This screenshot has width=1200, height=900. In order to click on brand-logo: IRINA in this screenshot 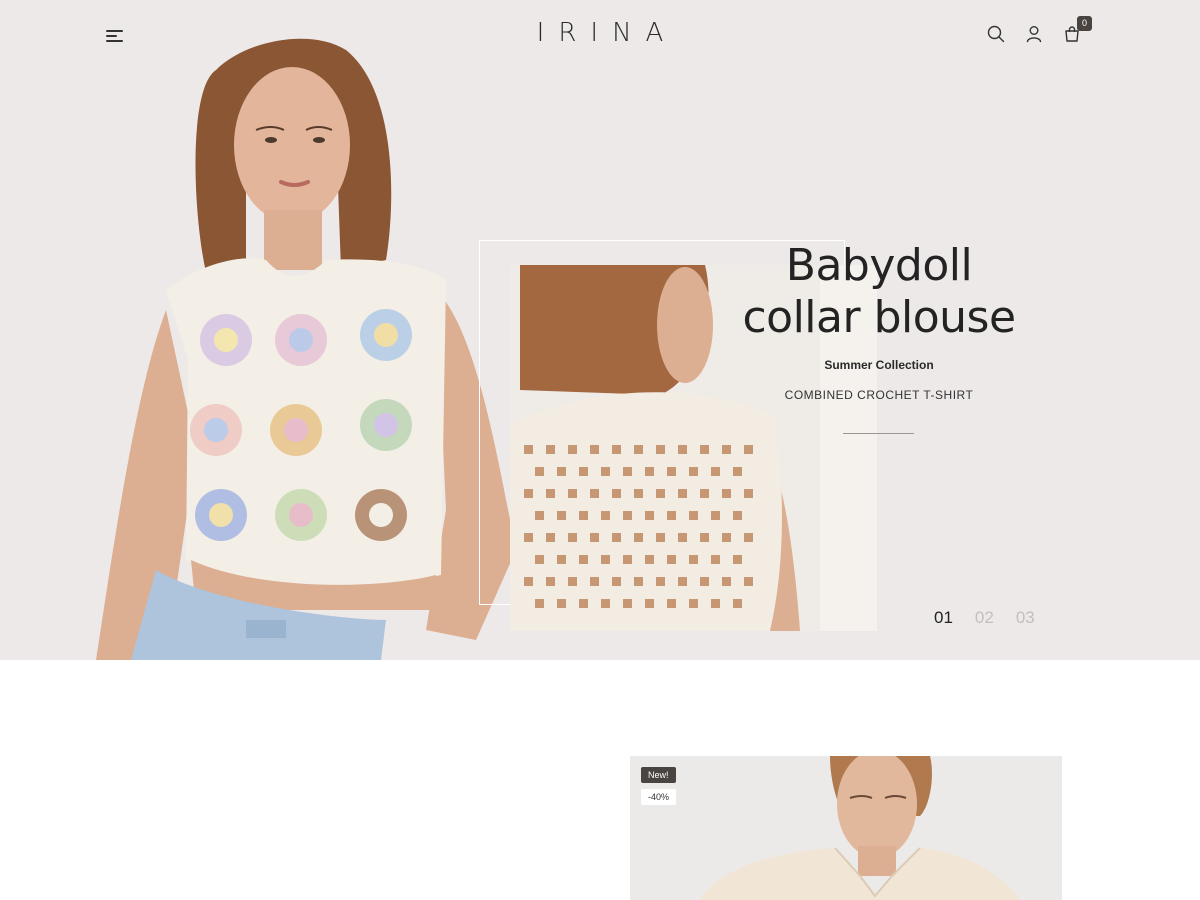, I will do `click(600, 33)`.